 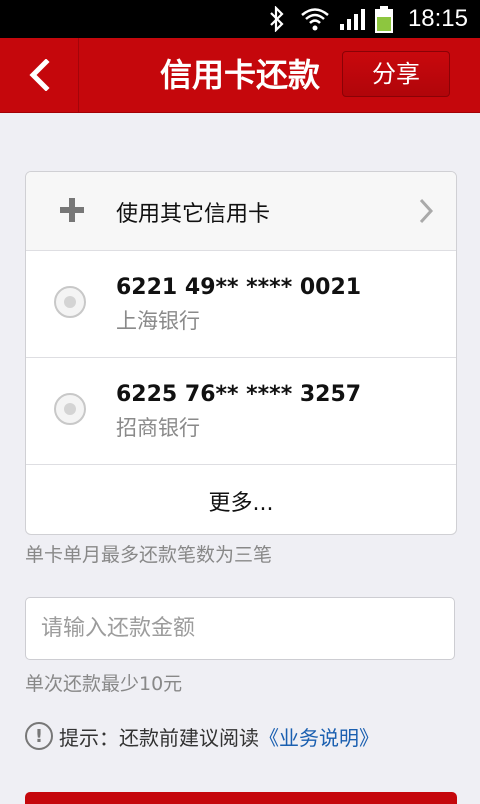 I want to click on business-description-link: 《业务说明》, so click(x=319, y=736).